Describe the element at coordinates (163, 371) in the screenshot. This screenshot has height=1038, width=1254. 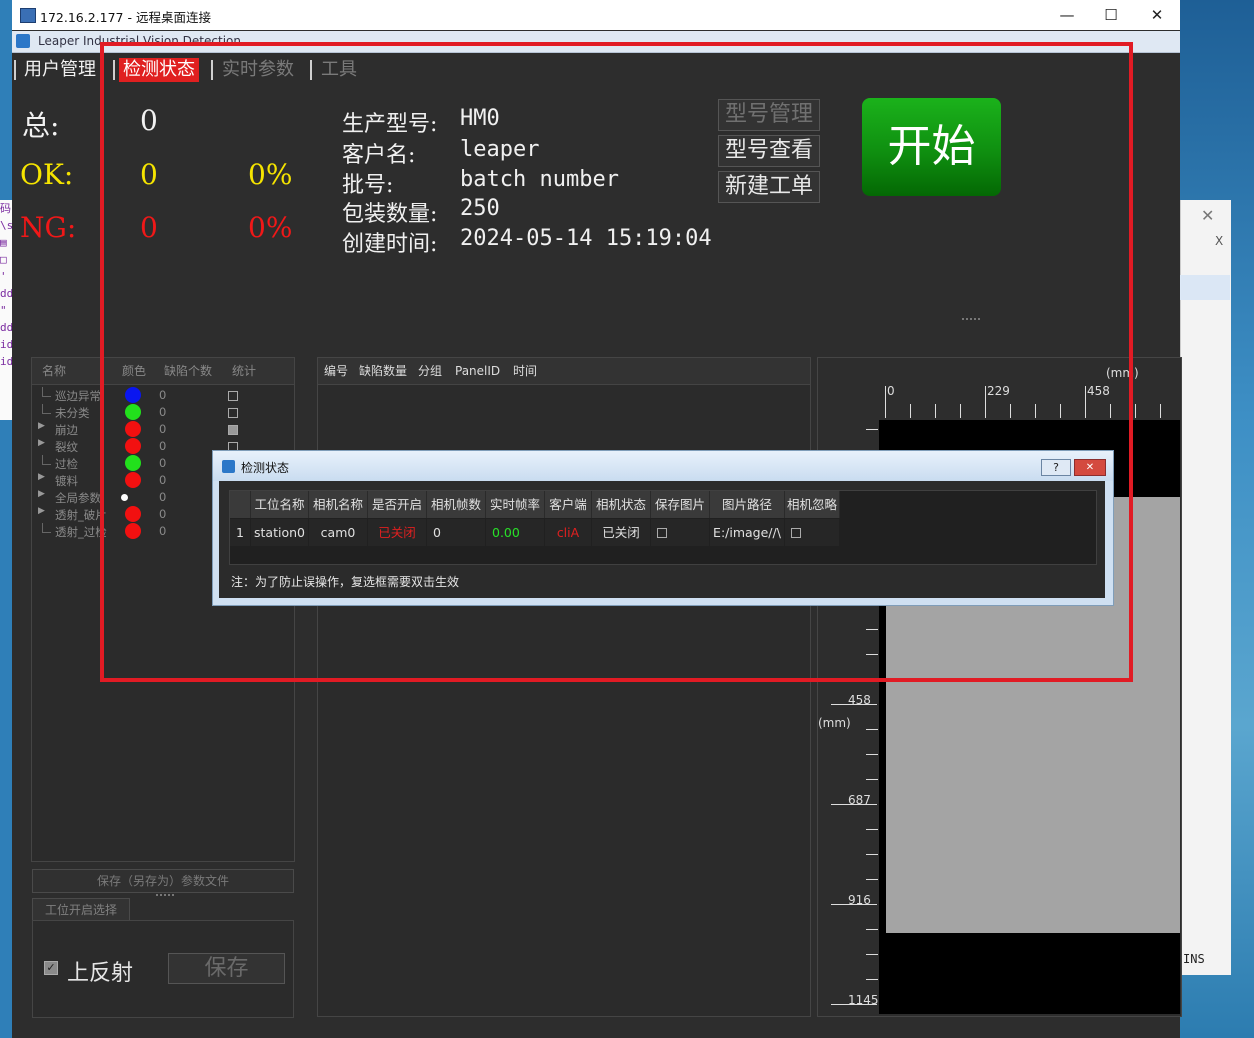
I see `defect-tree-header: 名称 颜色 缺陷个数 统计` at that location.